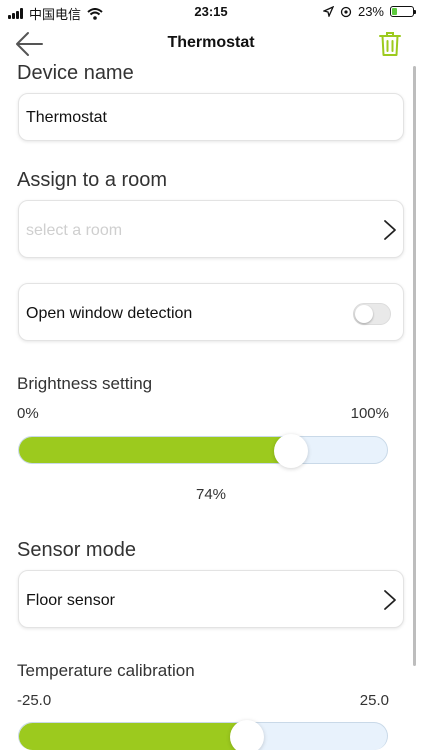  I want to click on page-title: Thermostat, so click(211, 42).